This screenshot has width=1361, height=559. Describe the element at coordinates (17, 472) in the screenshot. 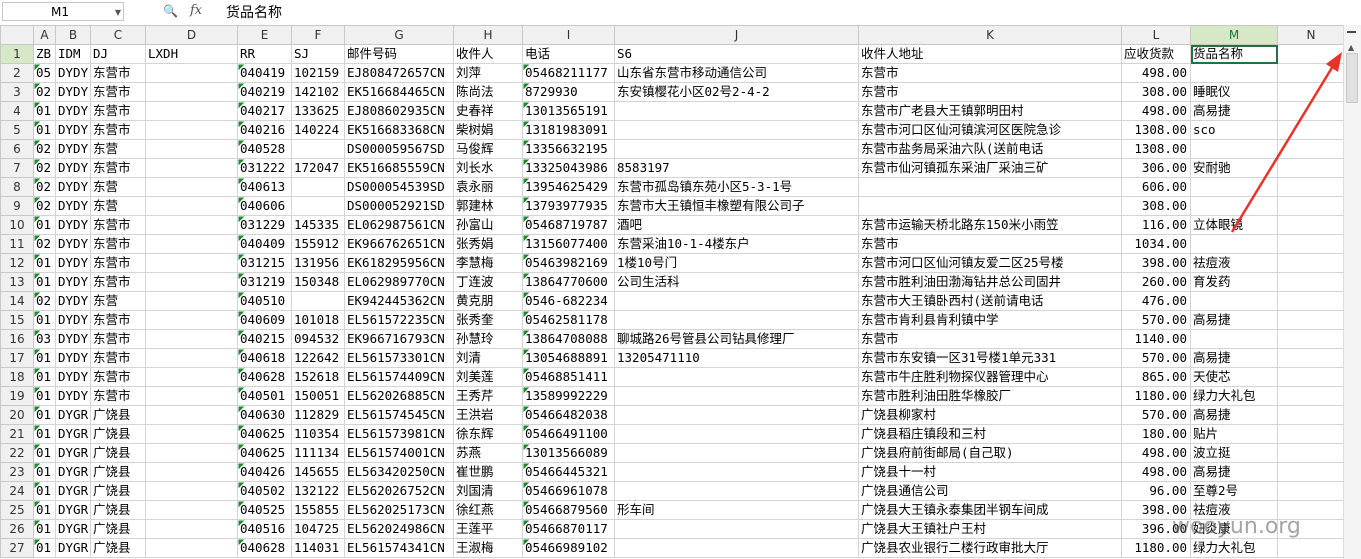

I see `row-header: 23` at that location.